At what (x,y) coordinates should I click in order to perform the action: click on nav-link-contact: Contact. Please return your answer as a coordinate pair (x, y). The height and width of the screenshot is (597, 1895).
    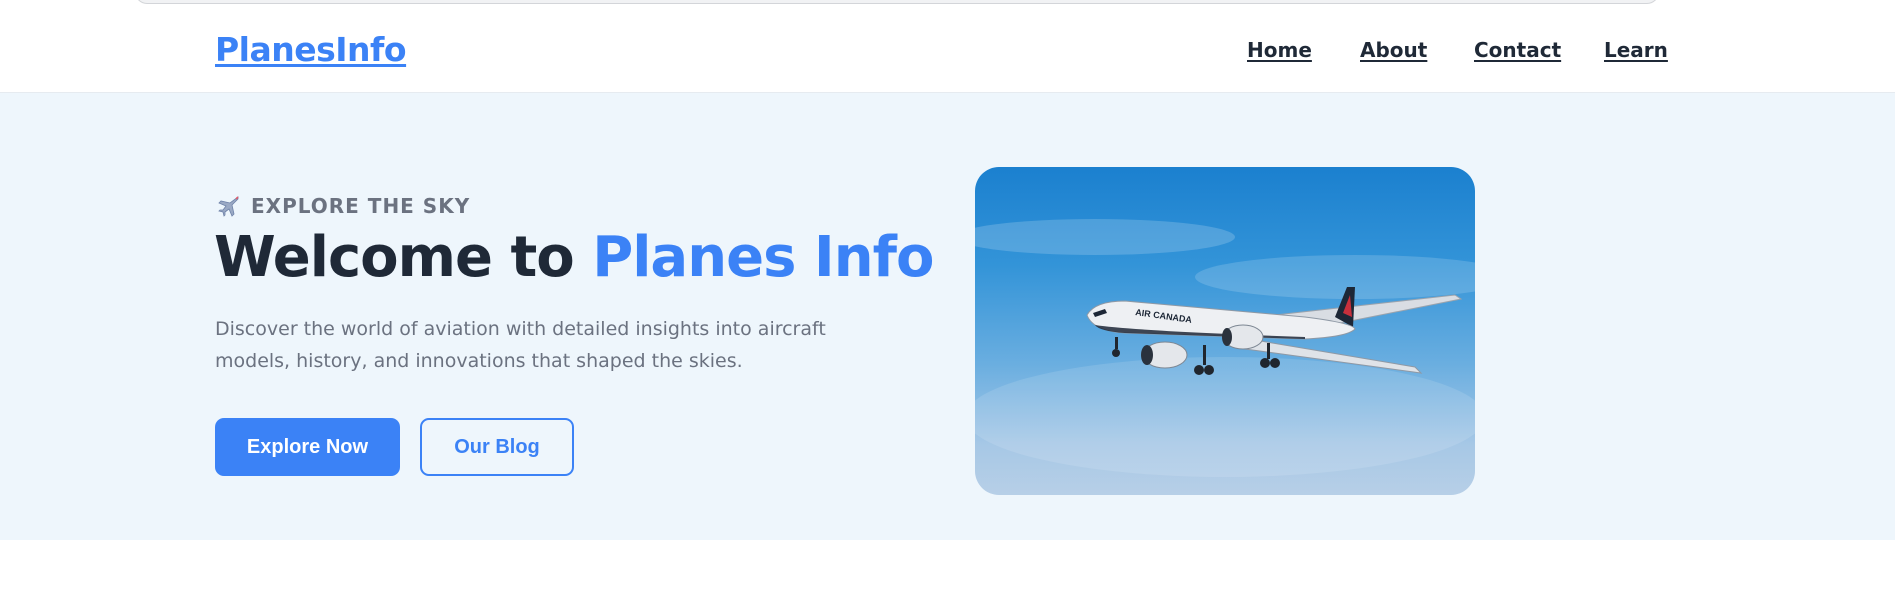
    Looking at the image, I should click on (1517, 50).